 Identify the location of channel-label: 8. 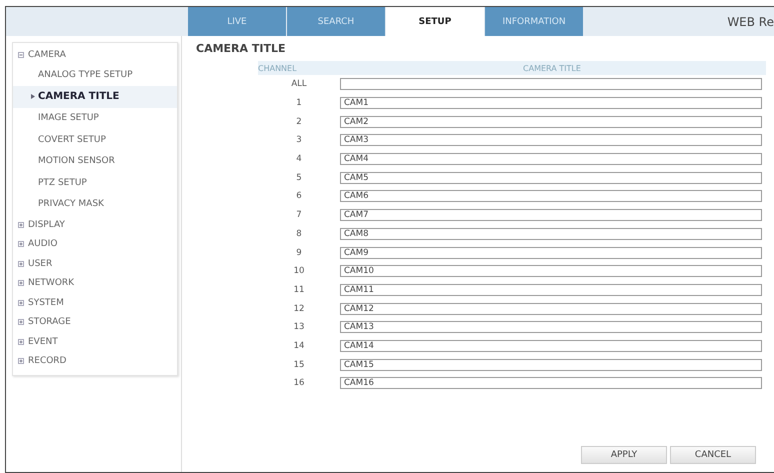
(299, 233).